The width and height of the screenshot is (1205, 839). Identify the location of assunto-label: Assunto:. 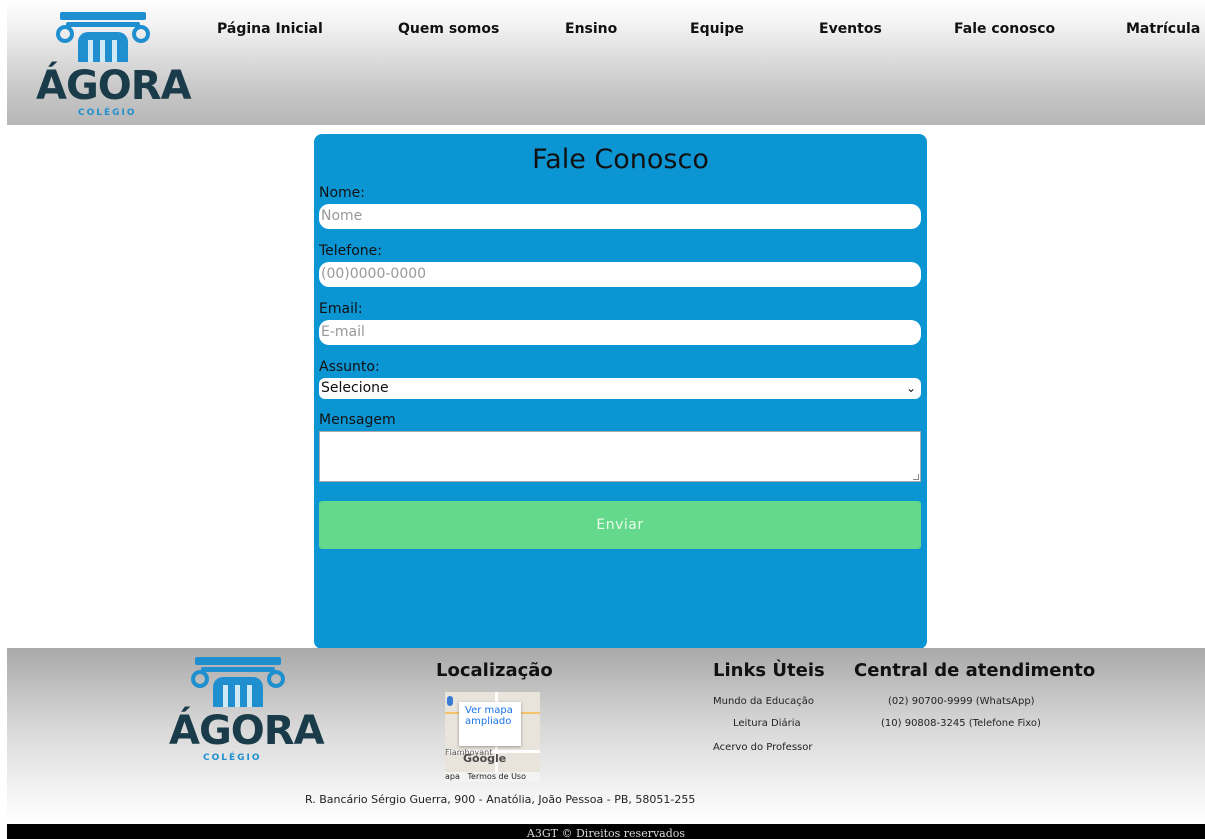
(349, 367).